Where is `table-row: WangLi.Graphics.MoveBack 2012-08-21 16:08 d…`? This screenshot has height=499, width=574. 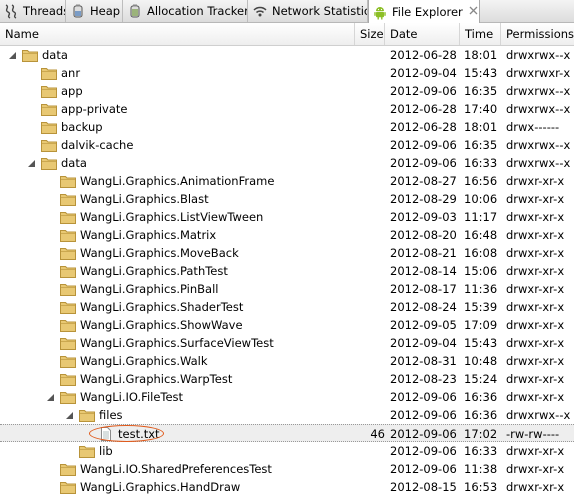
table-row: WangLi.Graphics.MoveBack 2012-08-21 16:08 d… is located at coordinates (287, 253).